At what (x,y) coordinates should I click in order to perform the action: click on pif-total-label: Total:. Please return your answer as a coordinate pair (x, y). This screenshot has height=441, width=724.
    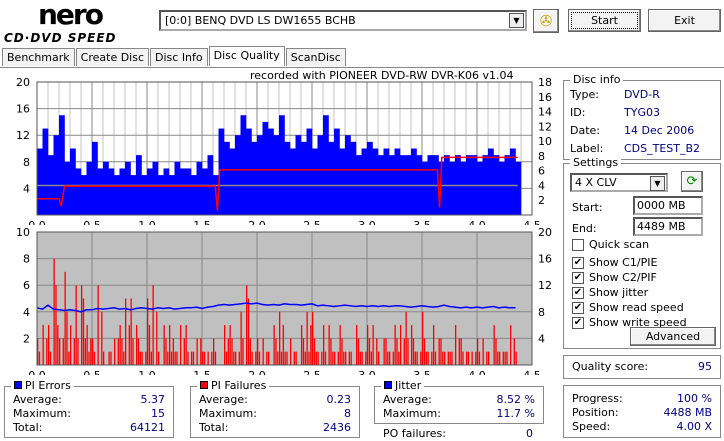
    Looking at the image, I should click on (214, 427).